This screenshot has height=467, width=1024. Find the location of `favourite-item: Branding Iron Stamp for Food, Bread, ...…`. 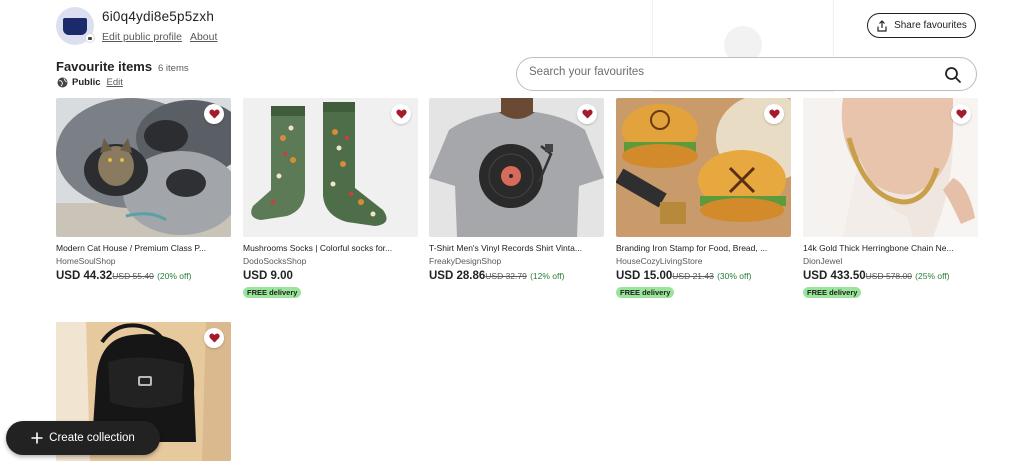

favourite-item: Branding Iron Stamp for Food, Bread, ...… is located at coordinates (703, 199).